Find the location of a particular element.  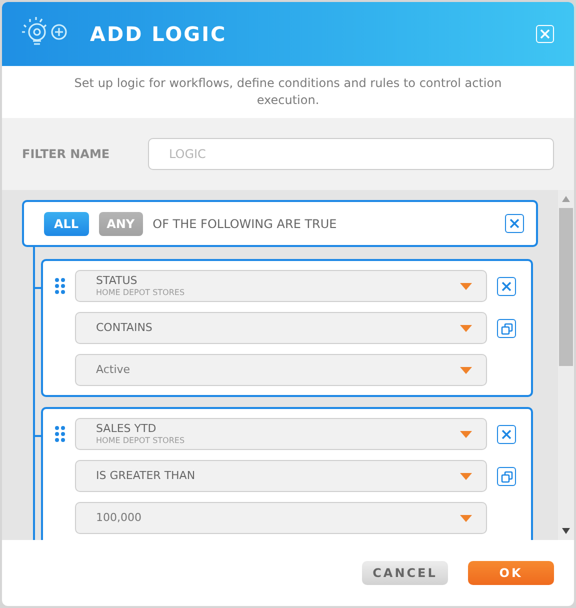

dropdown-field: CONTAINS is located at coordinates (281, 328).